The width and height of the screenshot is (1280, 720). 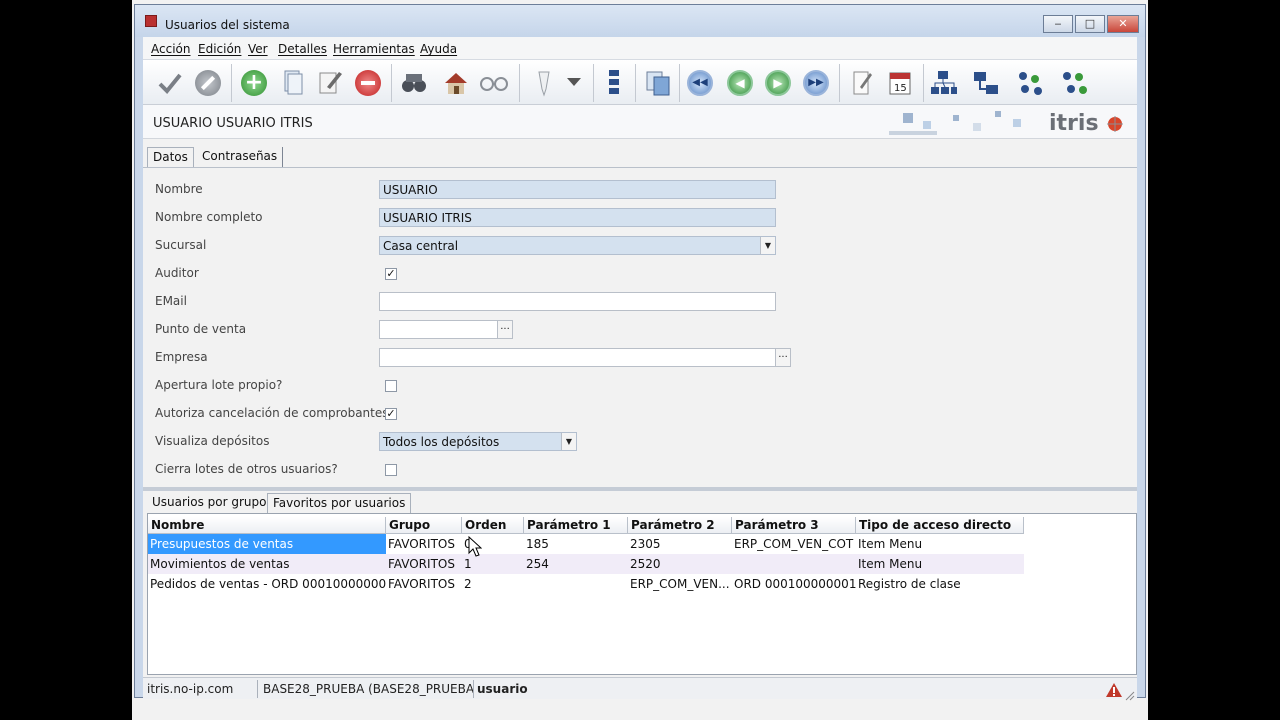 I want to click on add-icon: +, so click(x=254, y=83).